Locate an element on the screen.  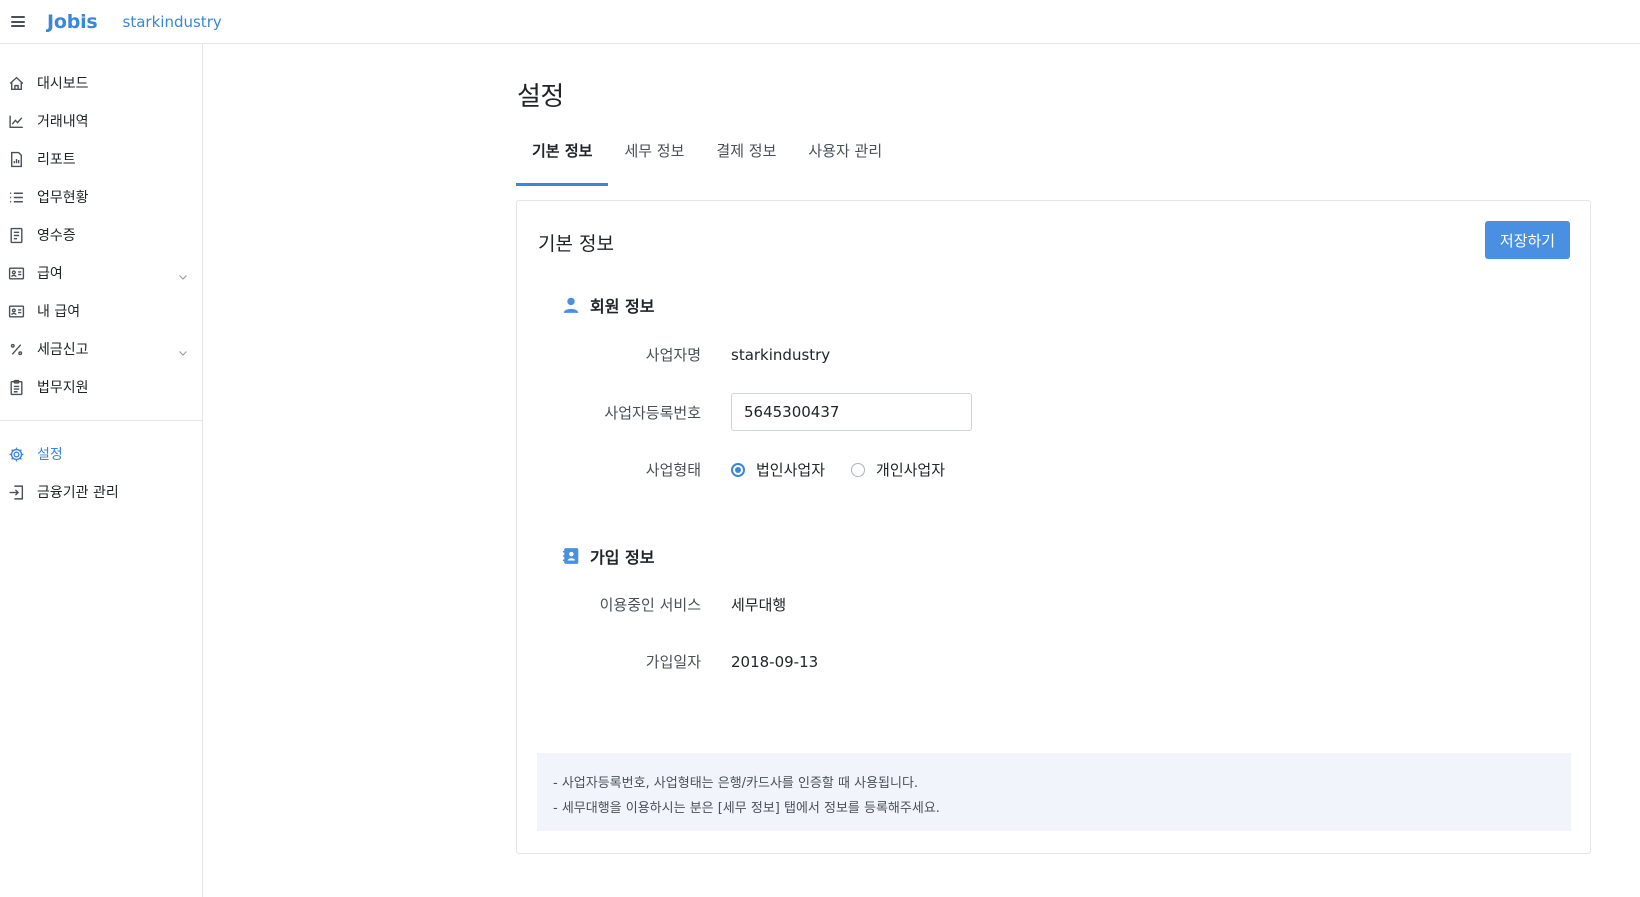
section-title: 회원 정보 is located at coordinates (622, 306).